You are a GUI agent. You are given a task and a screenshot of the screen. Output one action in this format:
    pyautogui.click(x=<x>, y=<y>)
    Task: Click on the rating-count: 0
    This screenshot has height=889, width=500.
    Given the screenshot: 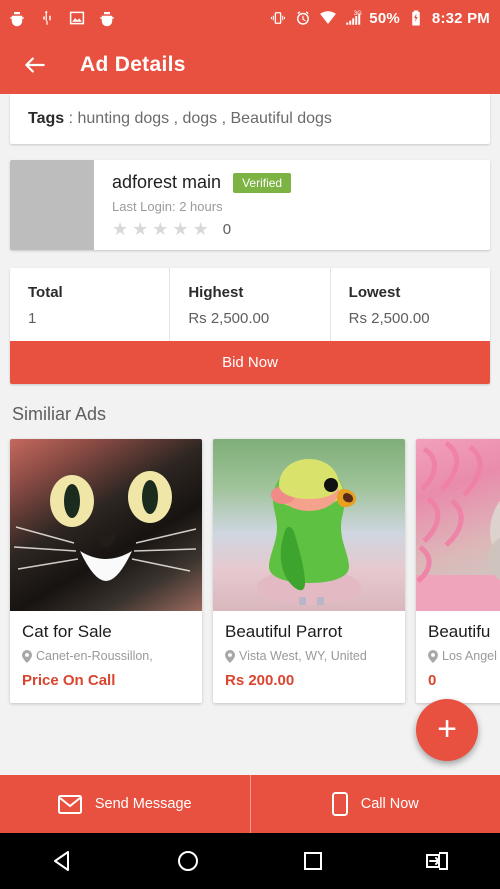 What is the action you would take?
    pyautogui.click(x=227, y=229)
    